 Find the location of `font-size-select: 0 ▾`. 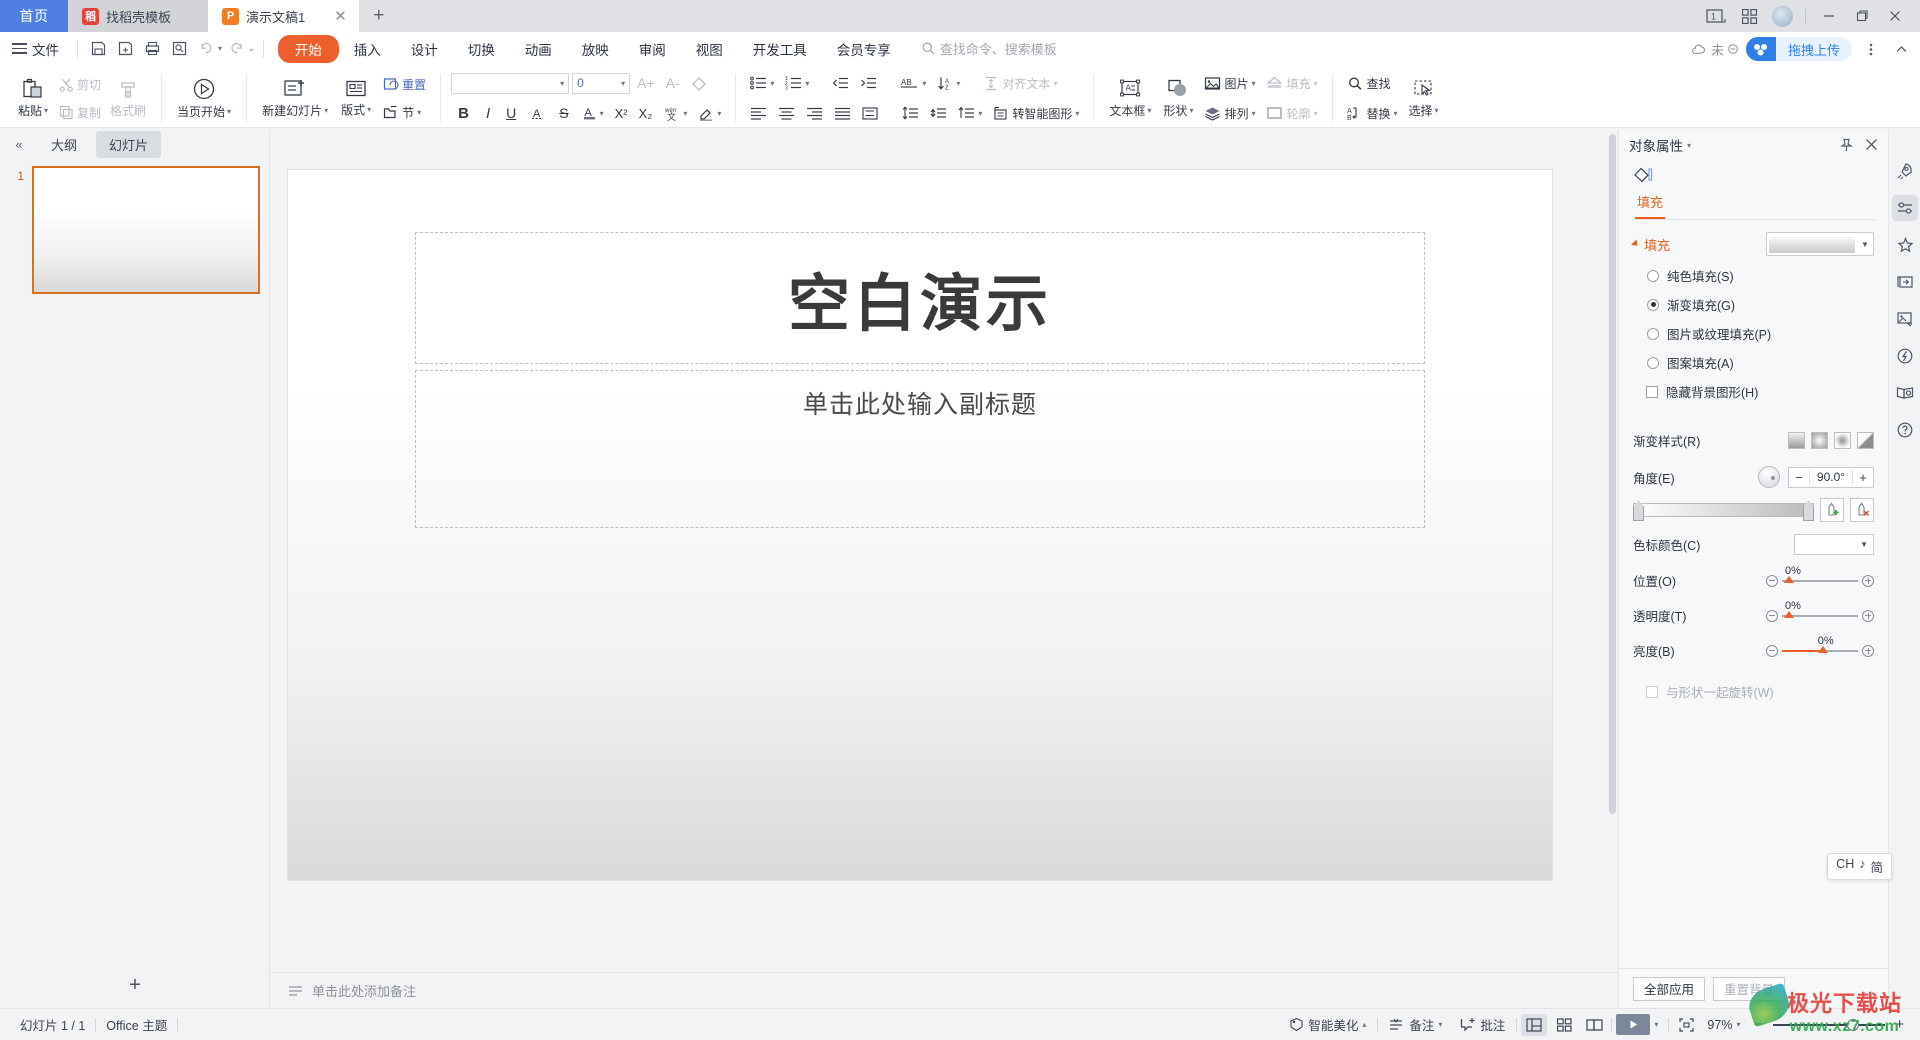

font-size-select: 0 ▾ is located at coordinates (601, 83).